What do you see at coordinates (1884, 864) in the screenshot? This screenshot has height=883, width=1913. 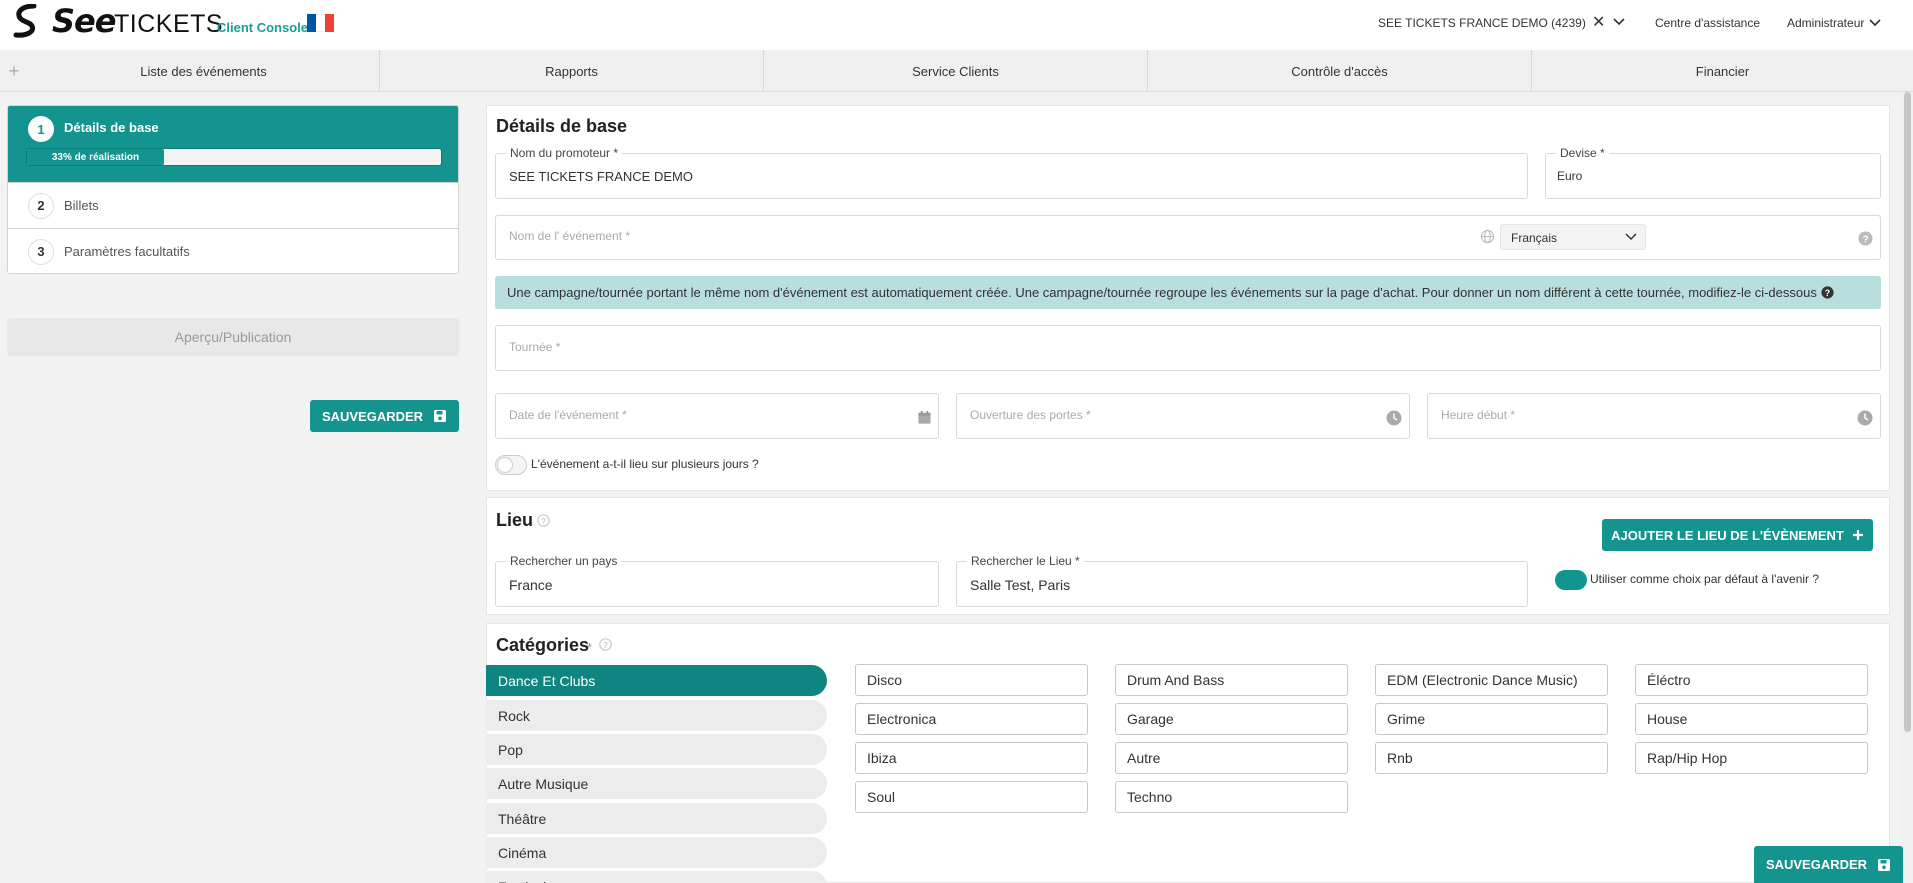 I see `floppy-disk-icon` at bounding box center [1884, 864].